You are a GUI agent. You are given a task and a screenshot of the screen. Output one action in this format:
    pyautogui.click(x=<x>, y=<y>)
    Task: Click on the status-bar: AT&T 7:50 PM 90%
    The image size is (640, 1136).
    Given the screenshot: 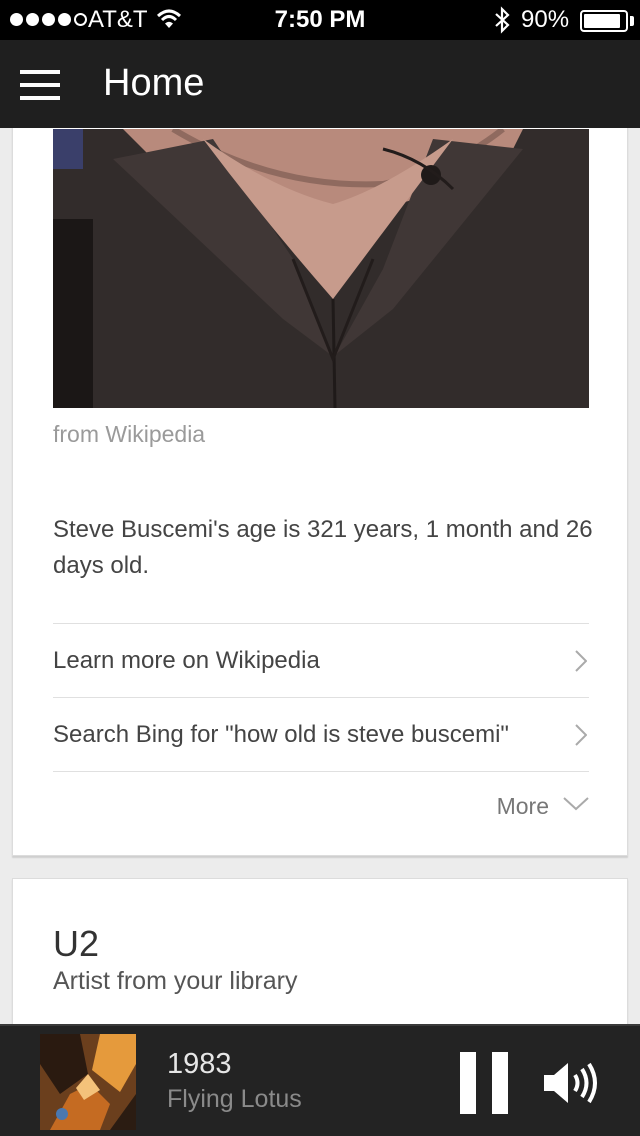 What is the action you would take?
    pyautogui.click(x=320, y=20)
    